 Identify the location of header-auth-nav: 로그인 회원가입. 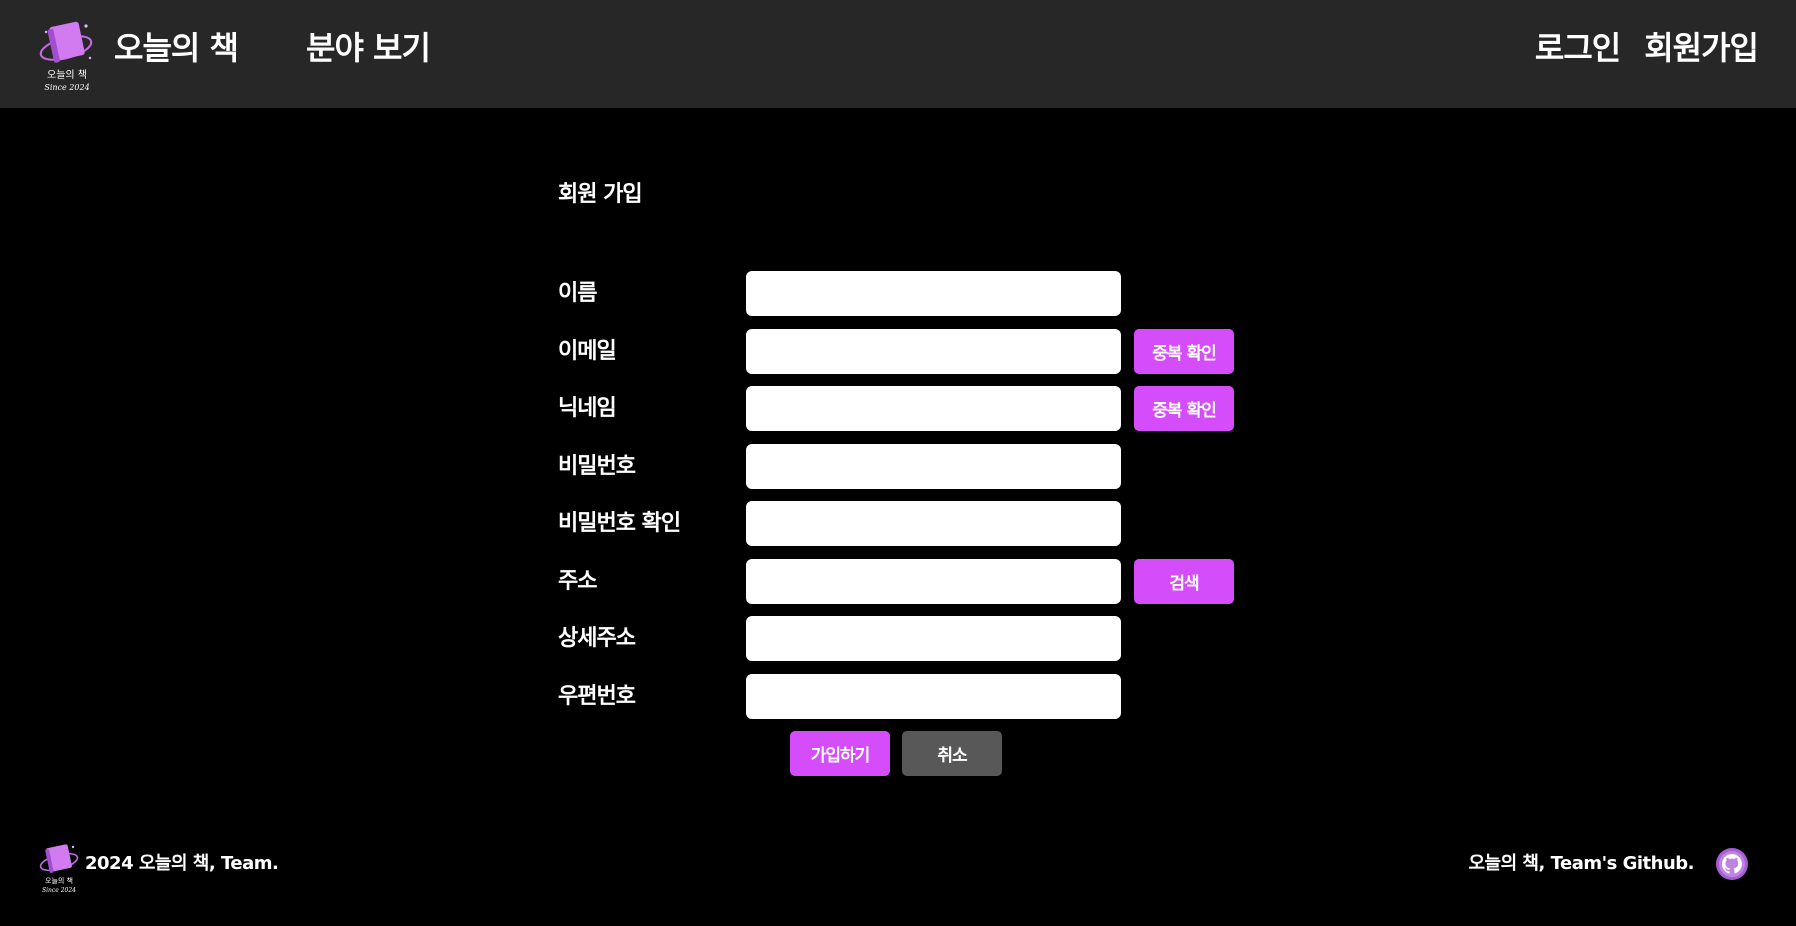
(1647, 48).